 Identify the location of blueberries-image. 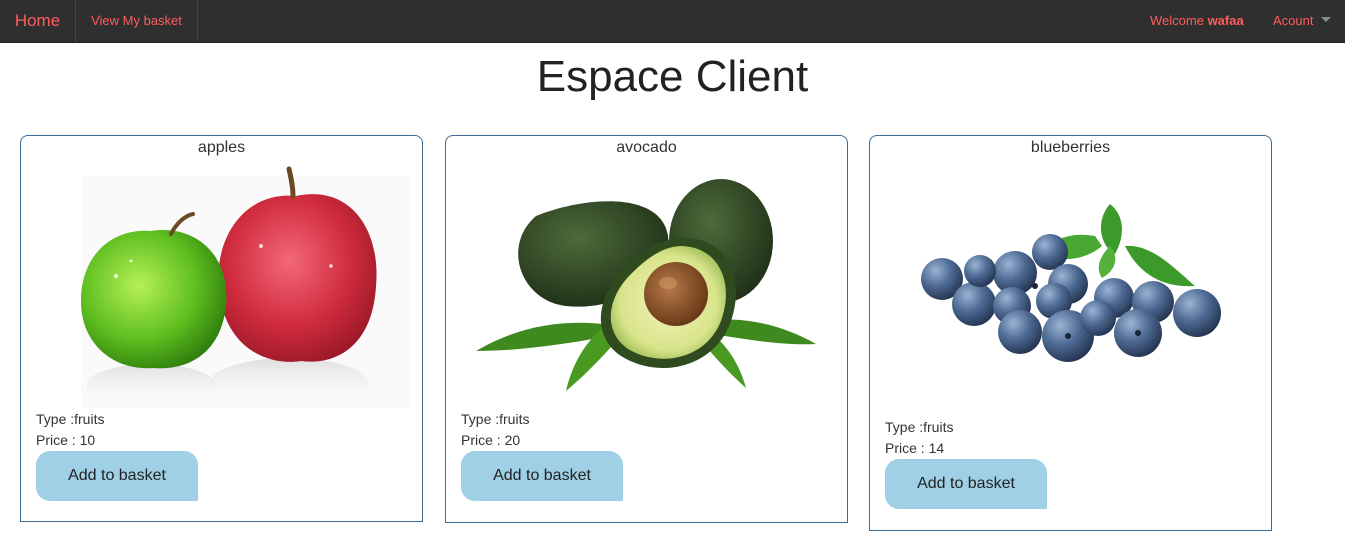
(1071, 283).